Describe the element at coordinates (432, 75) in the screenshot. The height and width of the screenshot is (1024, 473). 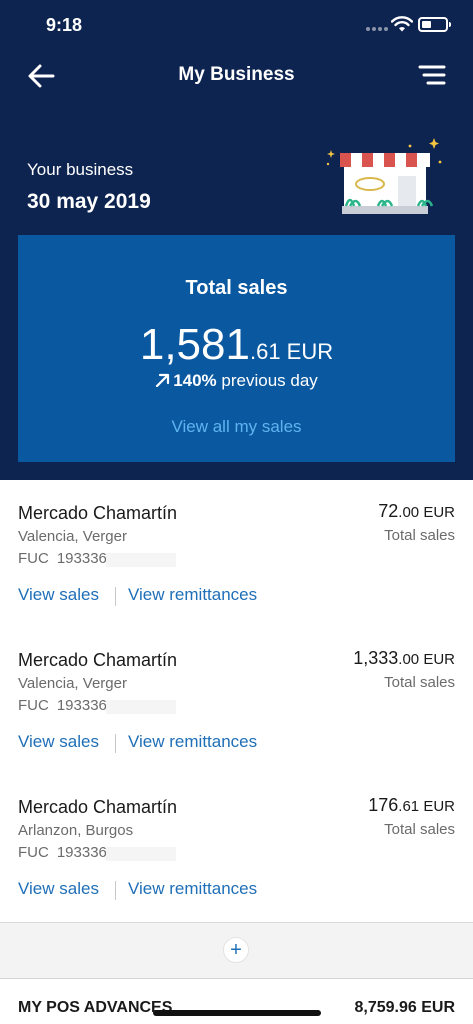
I see `menu-icon` at that location.